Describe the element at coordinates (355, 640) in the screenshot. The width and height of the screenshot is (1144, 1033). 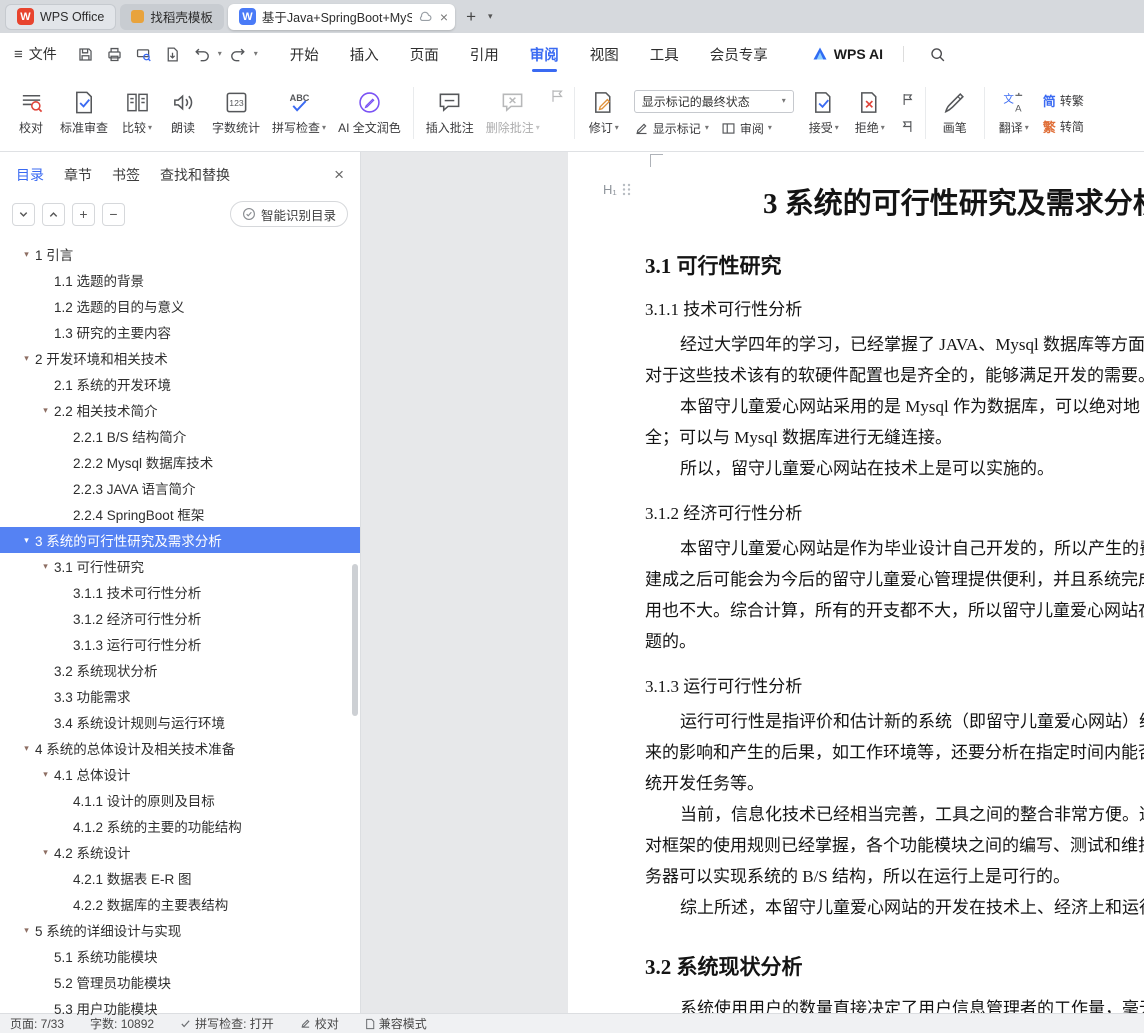
I see `toc-scrollbar` at that location.